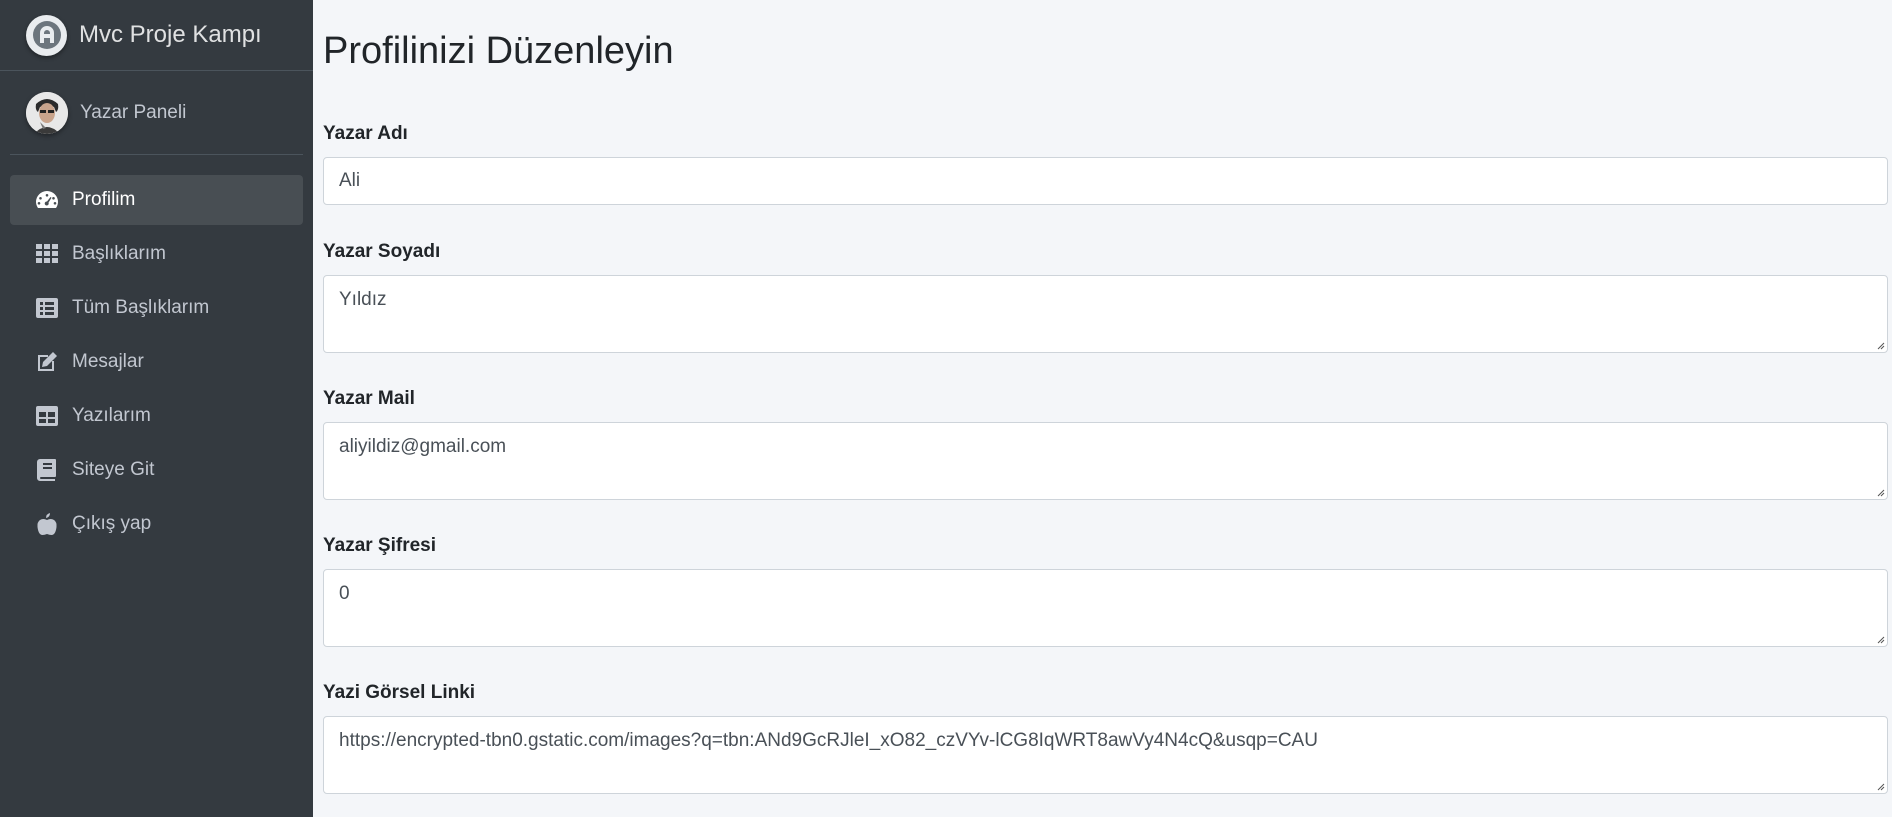 The width and height of the screenshot is (1892, 817). What do you see at coordinates (47, 524) in the screenshot?
I see `apple-icon` at bounding box center [47, 524].